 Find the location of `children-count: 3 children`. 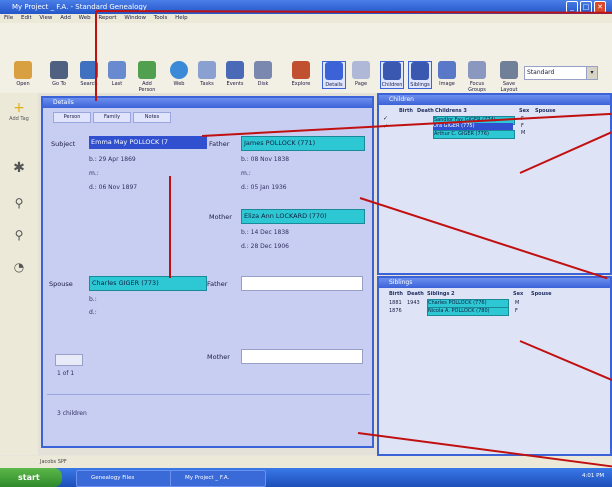

children-count: 3 children is located at coordinates (72, 413).